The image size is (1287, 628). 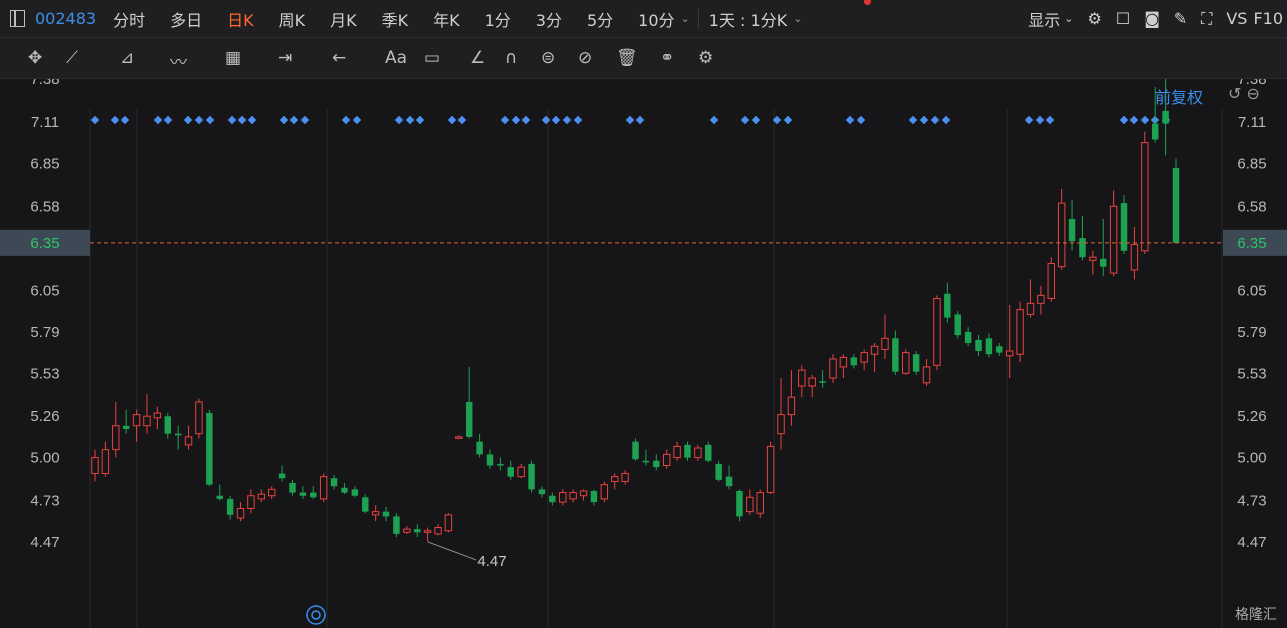 What do you see at coordinates (1044, 19) in the screenshot?
I see `display-menu: 显示` at bounding box center [1044, 19].